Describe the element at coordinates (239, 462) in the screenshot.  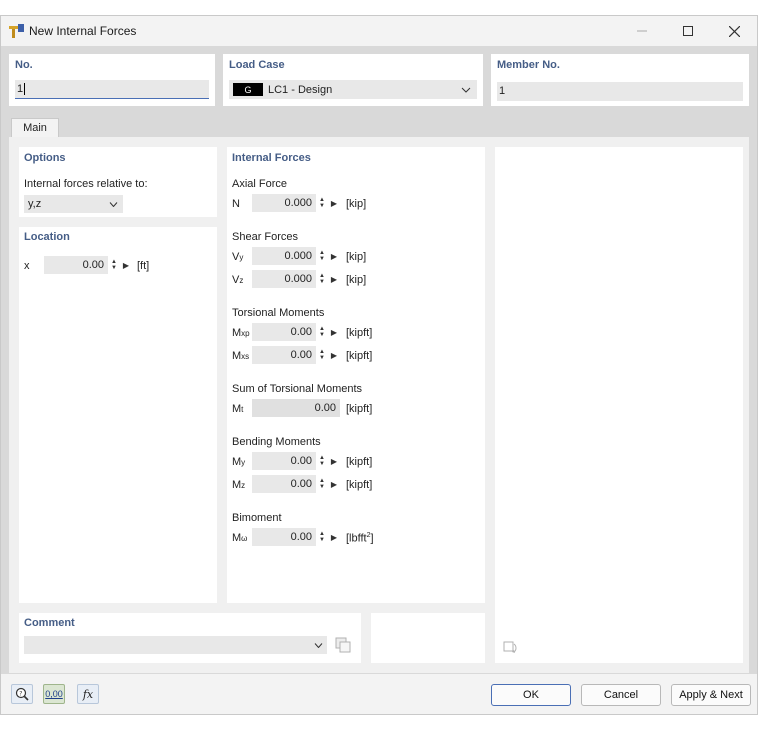
I see `my-label: My` at that location.